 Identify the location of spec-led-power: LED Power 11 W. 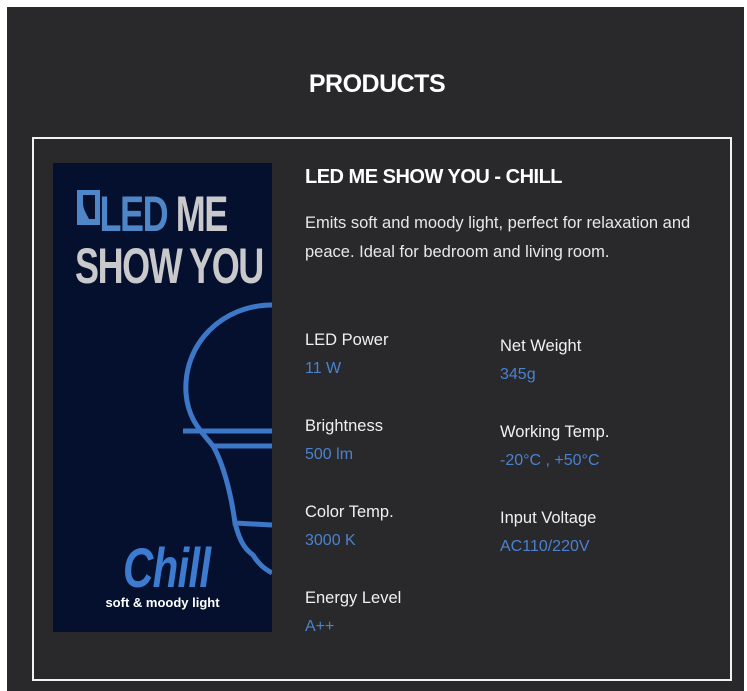
(346, 354).